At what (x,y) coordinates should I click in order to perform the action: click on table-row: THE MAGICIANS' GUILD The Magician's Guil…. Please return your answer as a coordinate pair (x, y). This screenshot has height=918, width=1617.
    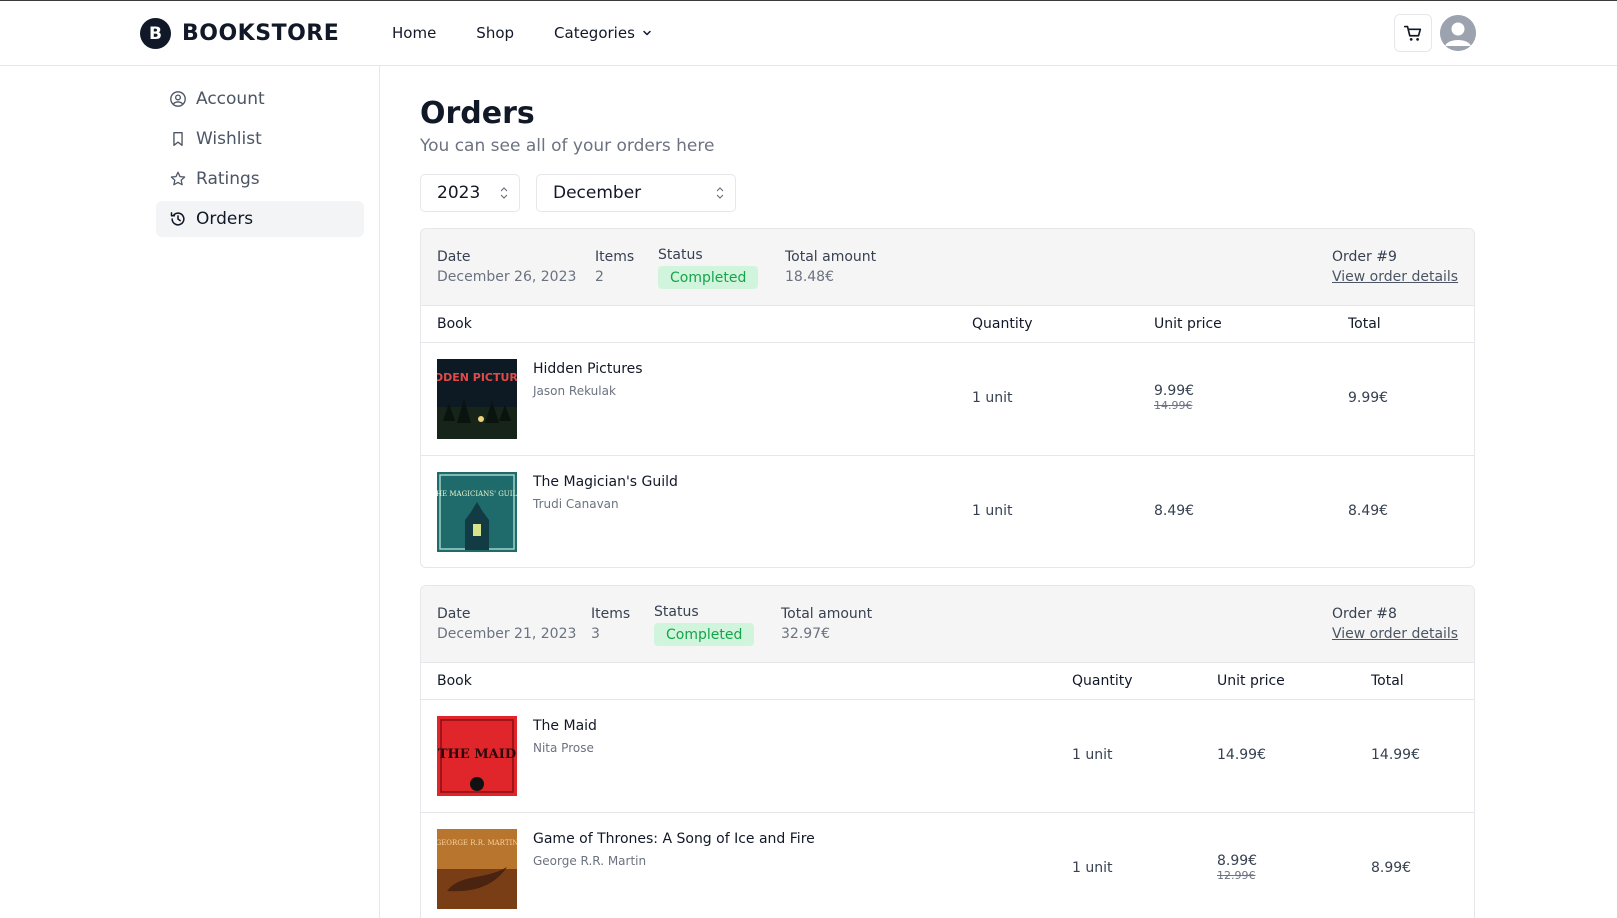
    Looking at the image, I should click on (947, 511).